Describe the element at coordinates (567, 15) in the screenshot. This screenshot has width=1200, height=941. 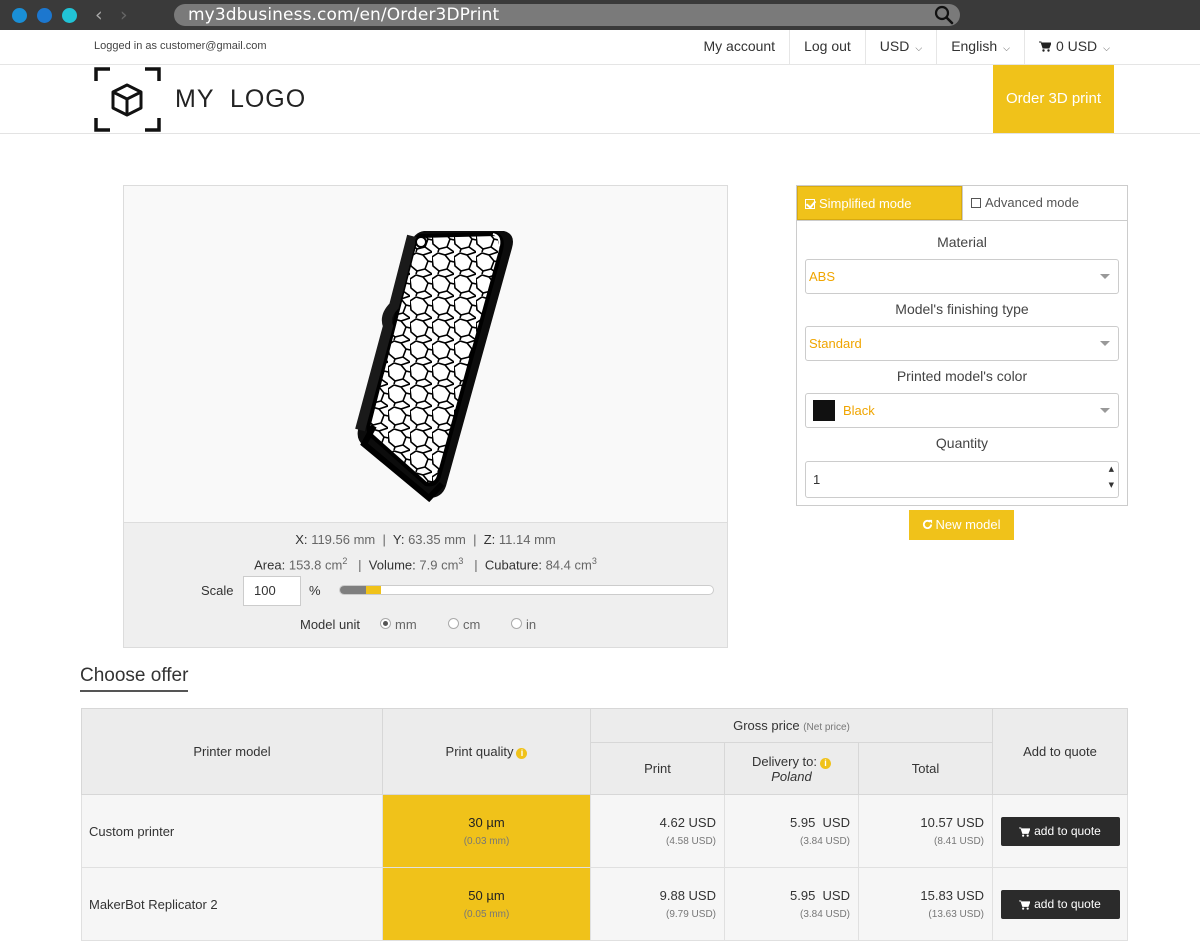
I see `address-bar: my3dbusiness.com/en/Order3DPrint` at that location.